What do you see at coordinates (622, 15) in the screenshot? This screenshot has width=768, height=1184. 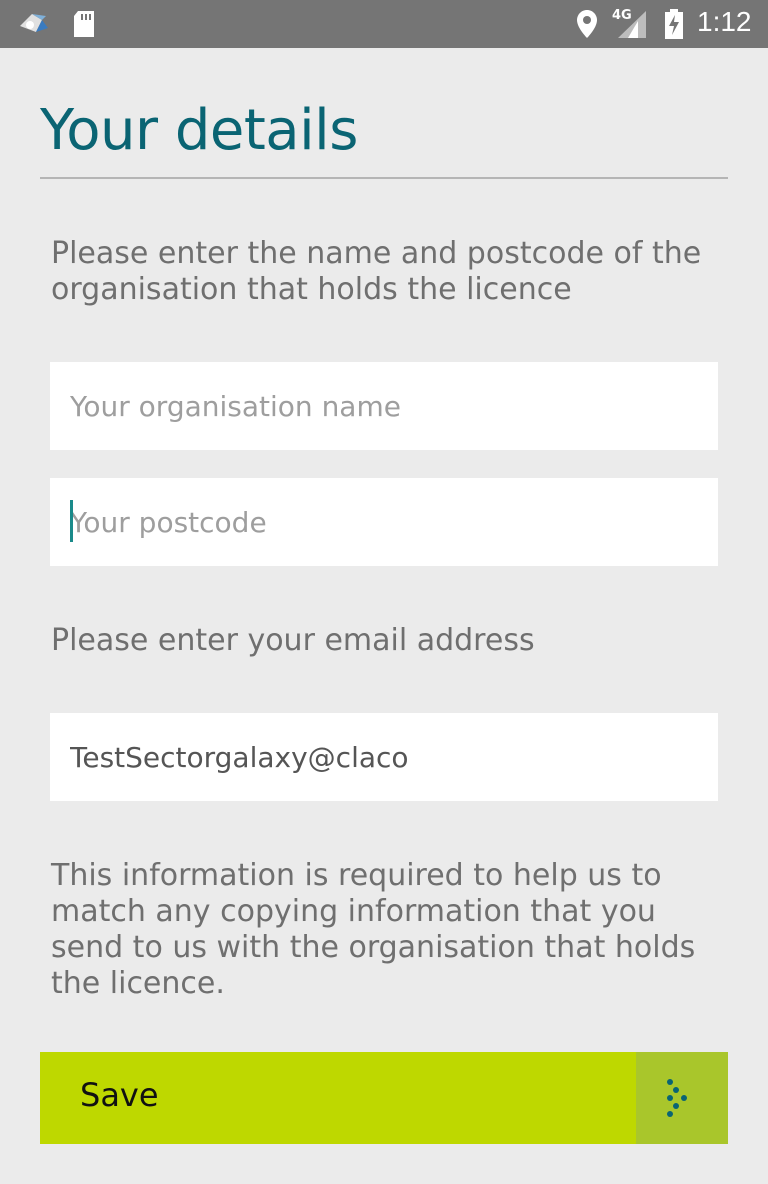 I see `network-type-label: 4G` at bounding box center [622, 15].